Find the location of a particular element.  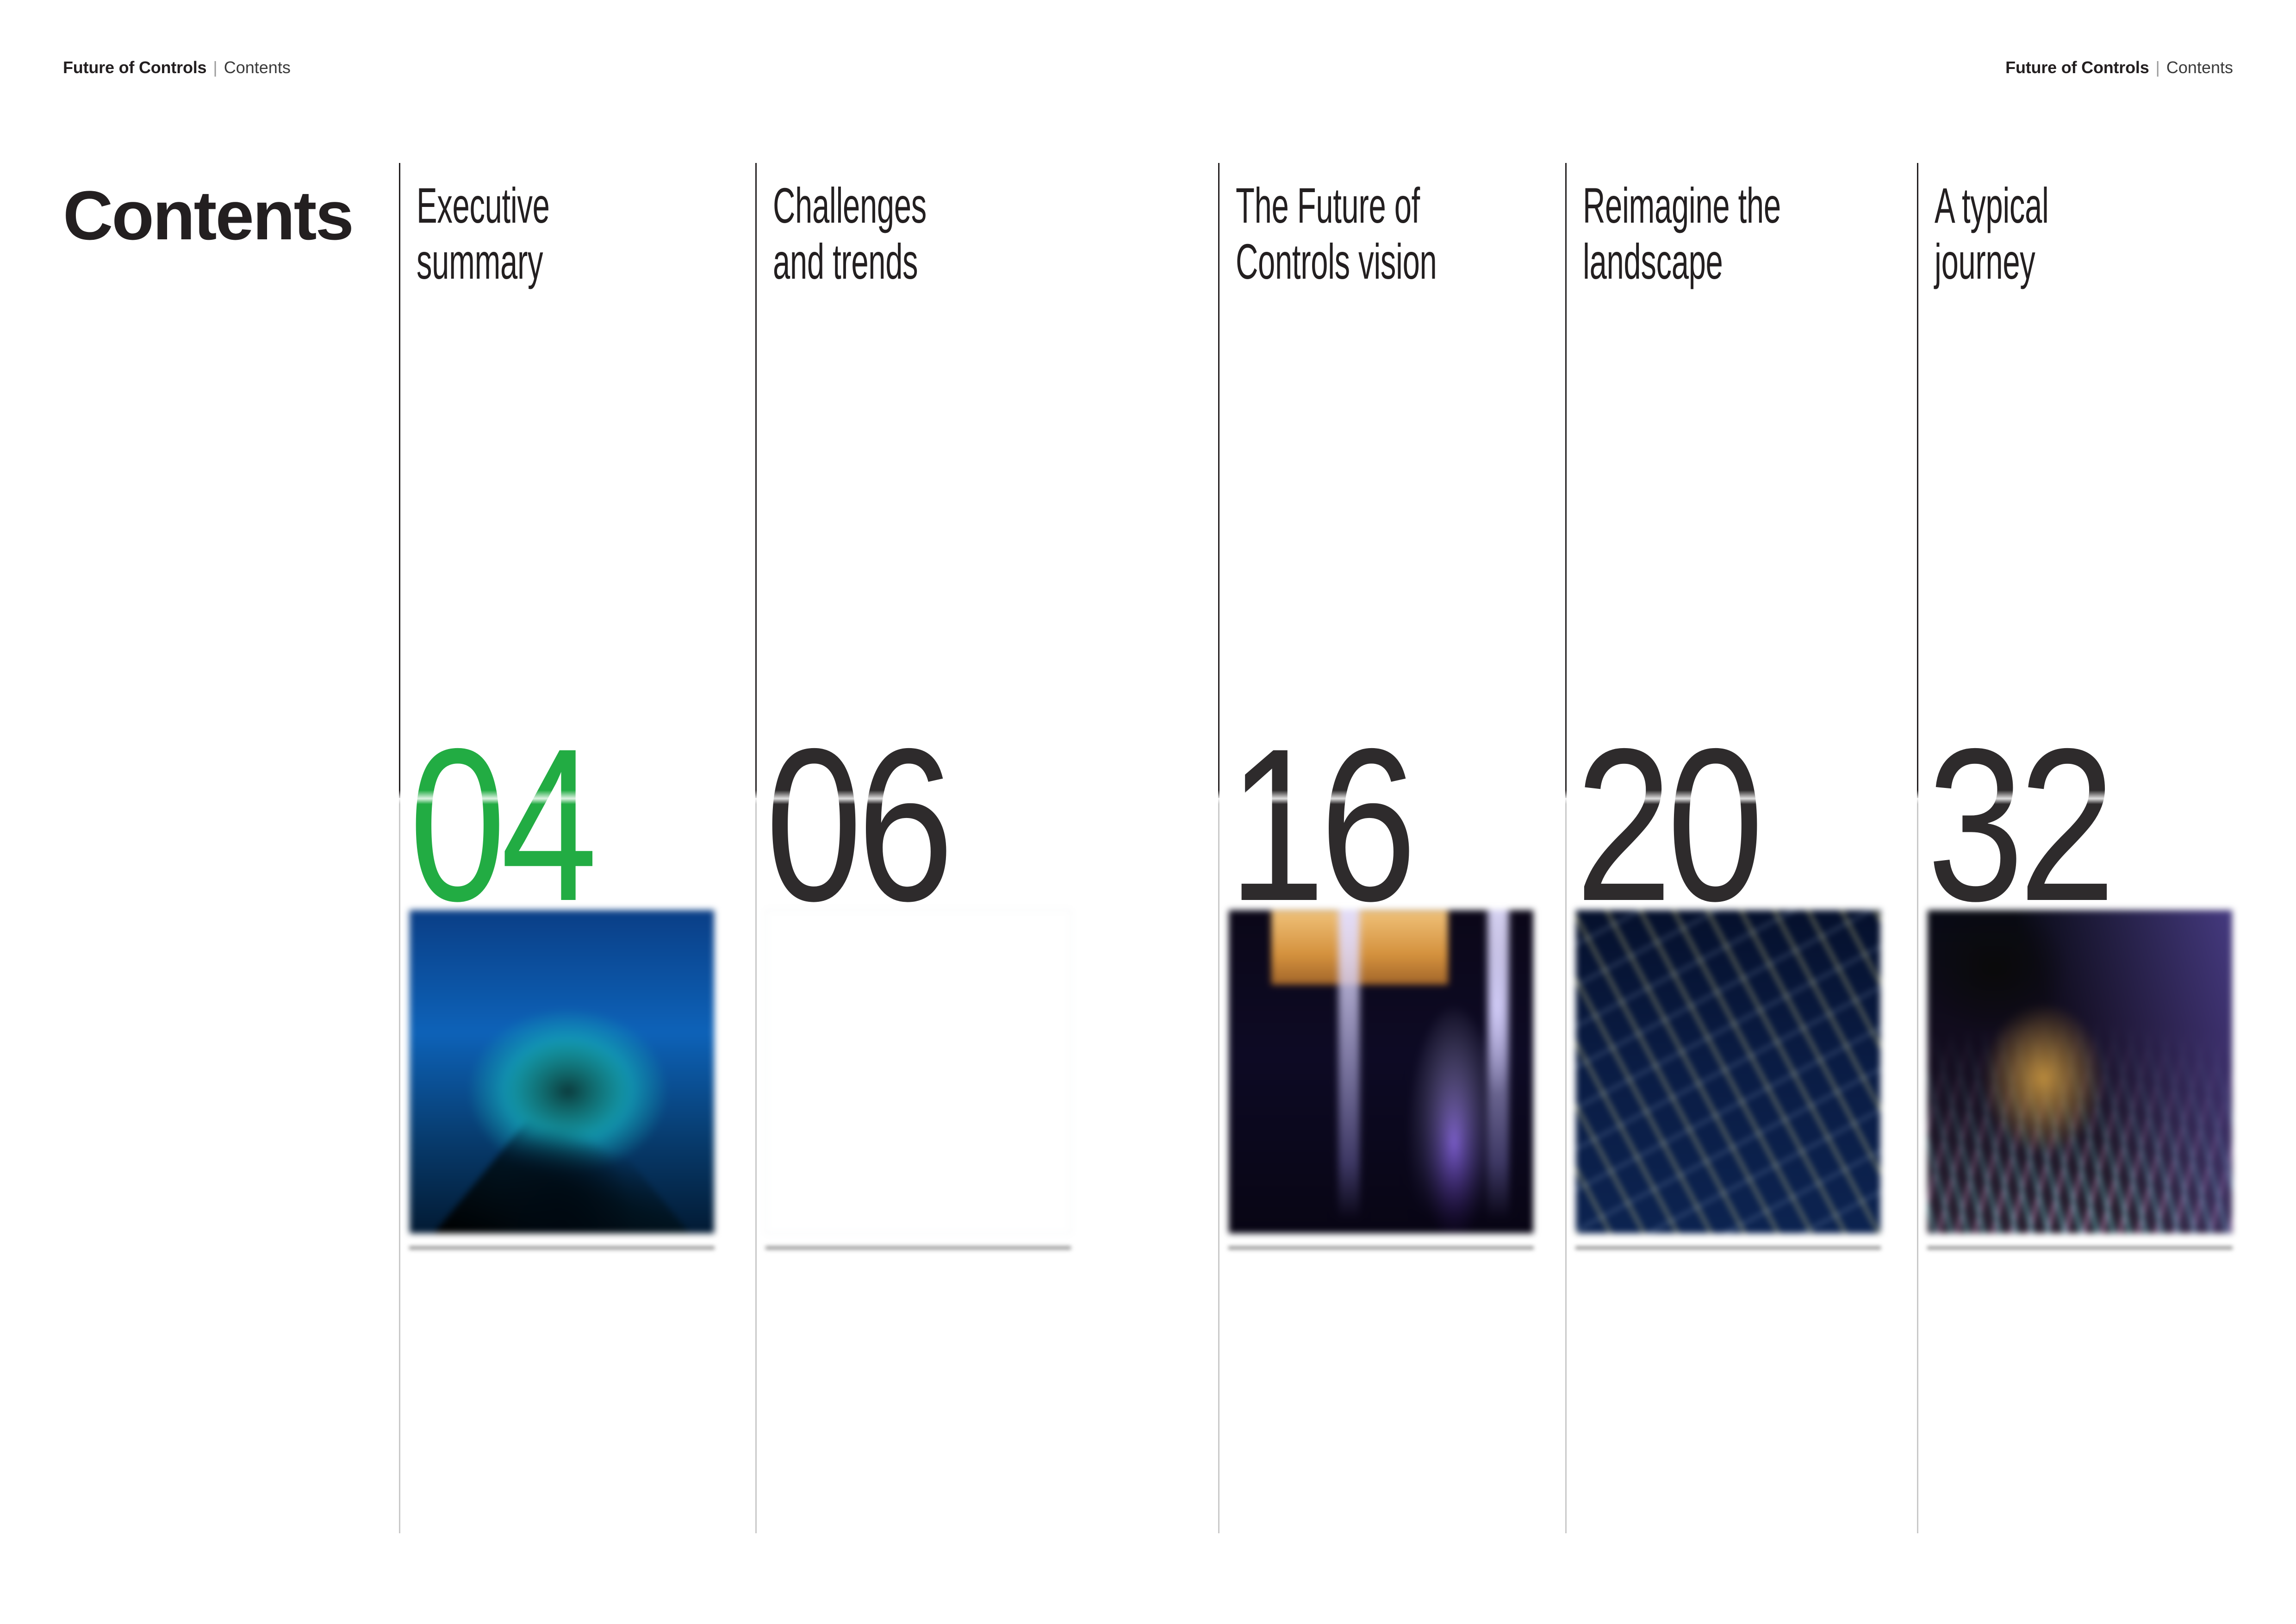

running-header-right: Future of Controls | Contents is located at coordinates (2119, 67).